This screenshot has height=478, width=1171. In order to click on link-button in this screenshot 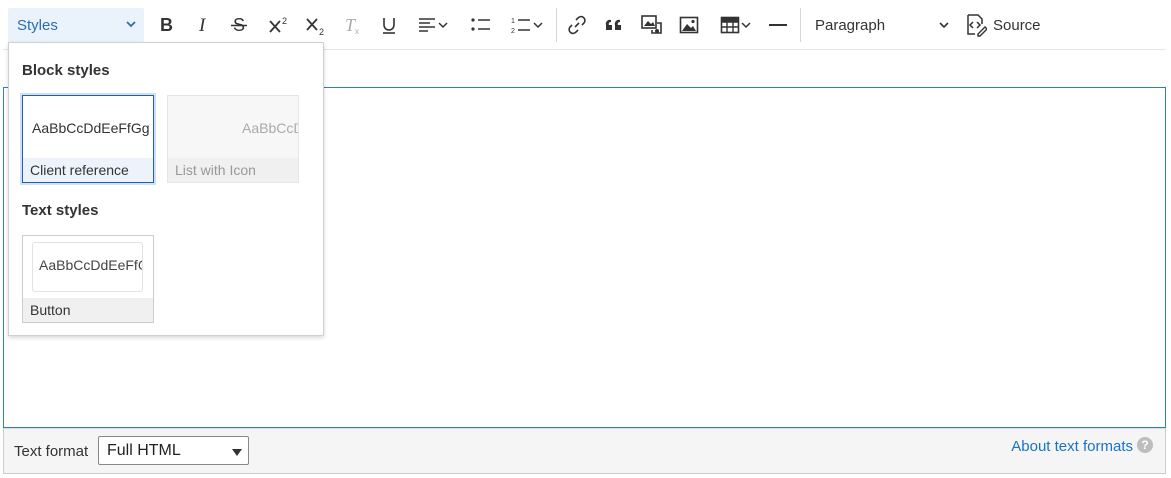, I will do `click(577, 25)`.